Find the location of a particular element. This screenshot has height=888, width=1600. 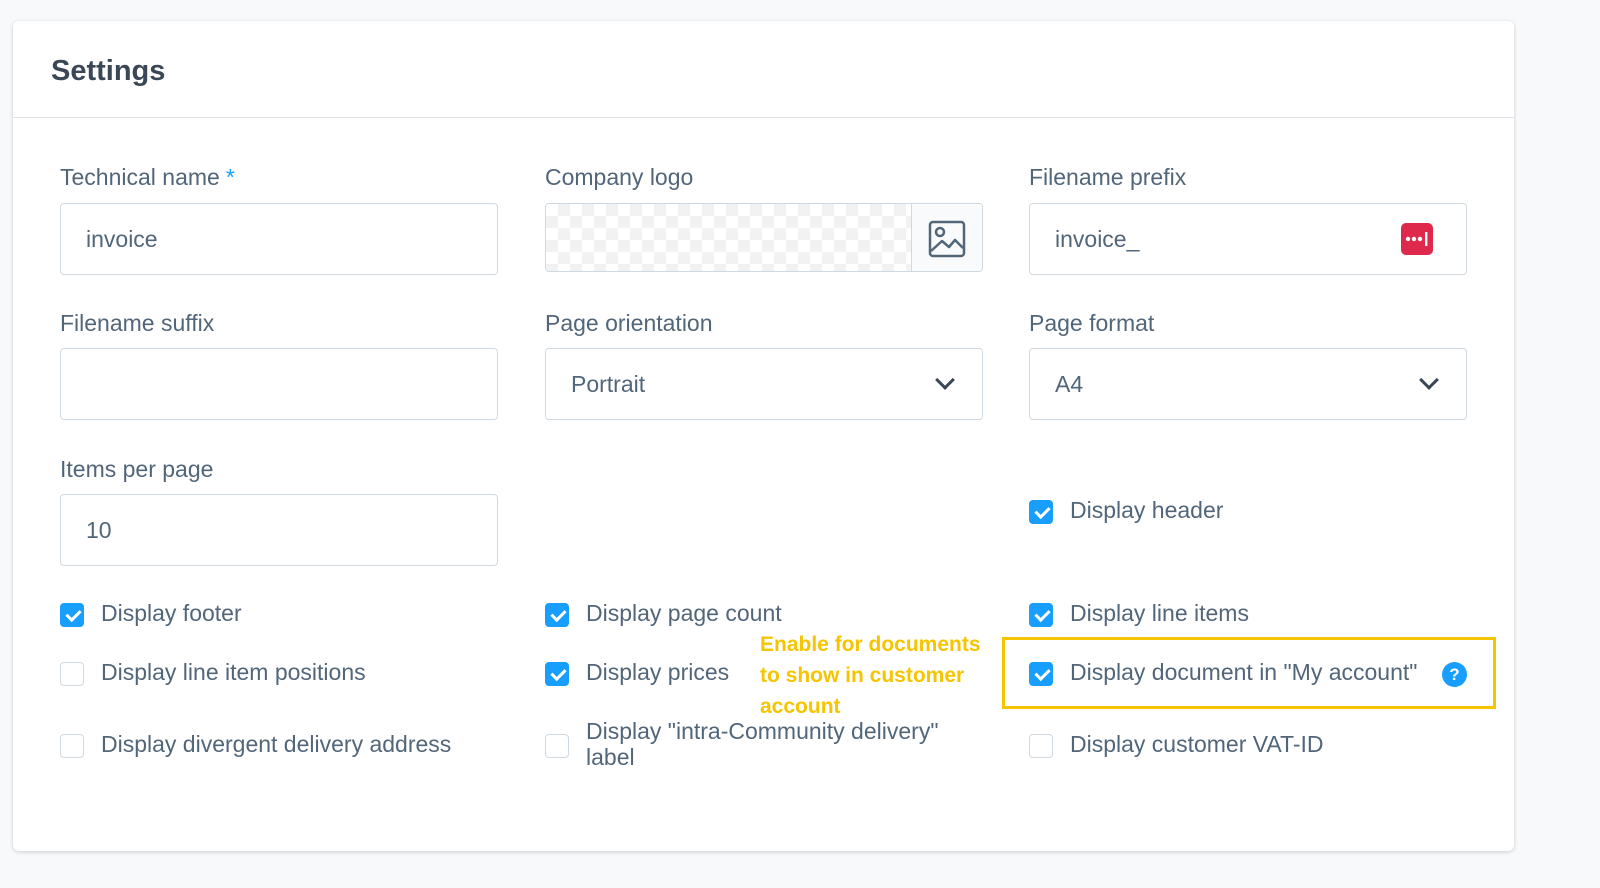

display-line-item-positions-checkbox is located at coordinates (72, 674).